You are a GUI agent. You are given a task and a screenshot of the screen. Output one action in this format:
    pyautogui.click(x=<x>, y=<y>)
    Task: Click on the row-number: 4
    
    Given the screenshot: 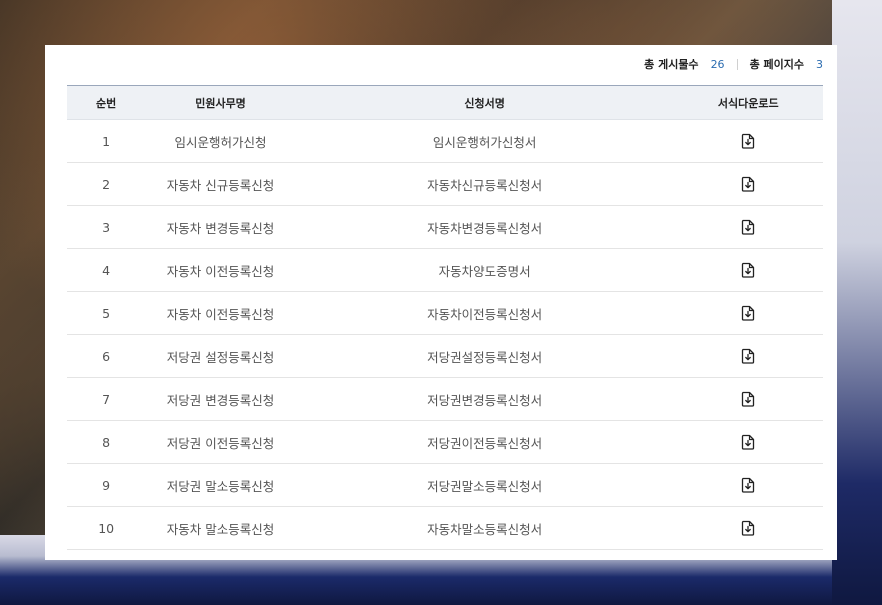 What is the action you would take?
    pyautogui.click(x=106, y=270)
    